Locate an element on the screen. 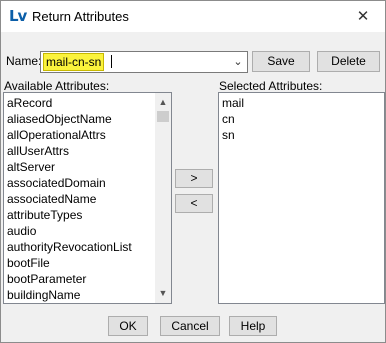 The image size is (386, 343). cancel-button: Cancel is located at coordinates (190, 326).